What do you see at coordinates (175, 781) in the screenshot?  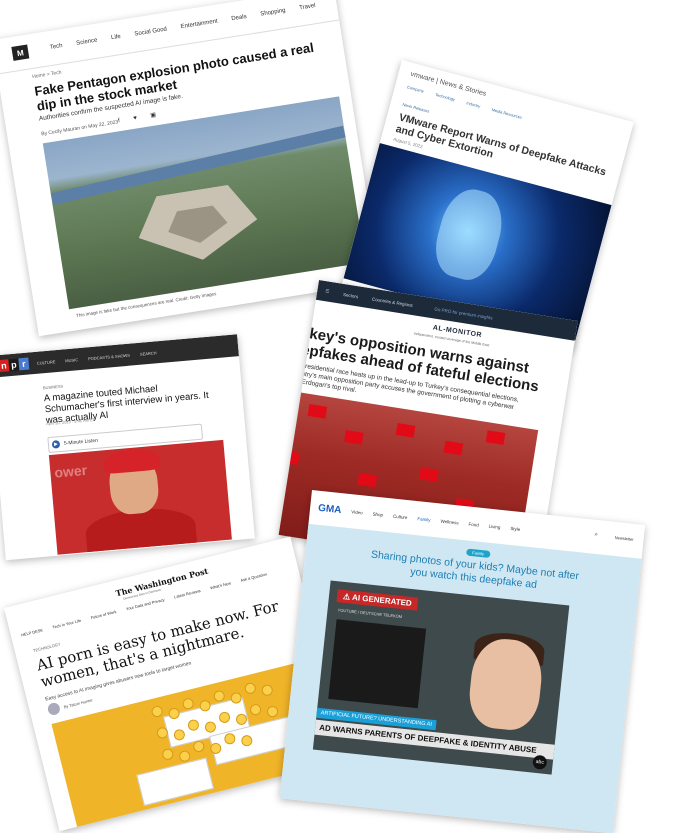 I see `screenshot-panel` at bounding box center [175, 781].